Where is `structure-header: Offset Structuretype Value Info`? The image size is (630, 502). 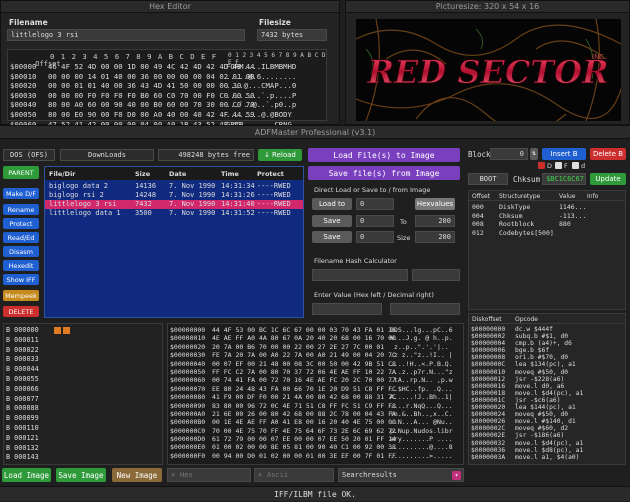 structure-header: Offset Structuretype Value Info is located at coordinates (547, 196).